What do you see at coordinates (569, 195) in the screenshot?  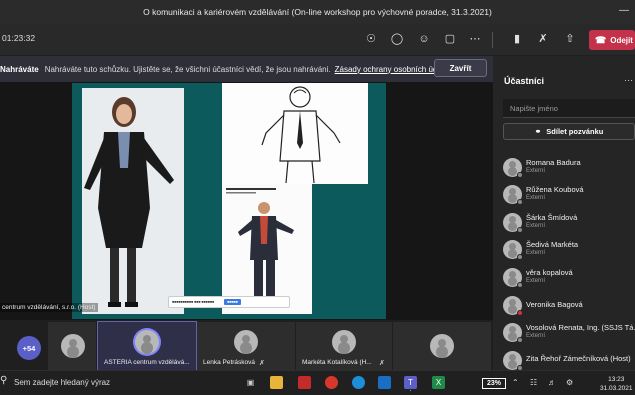 I see `participant-row: Růžena Koubová Externí` at bounding box center [569, 195].